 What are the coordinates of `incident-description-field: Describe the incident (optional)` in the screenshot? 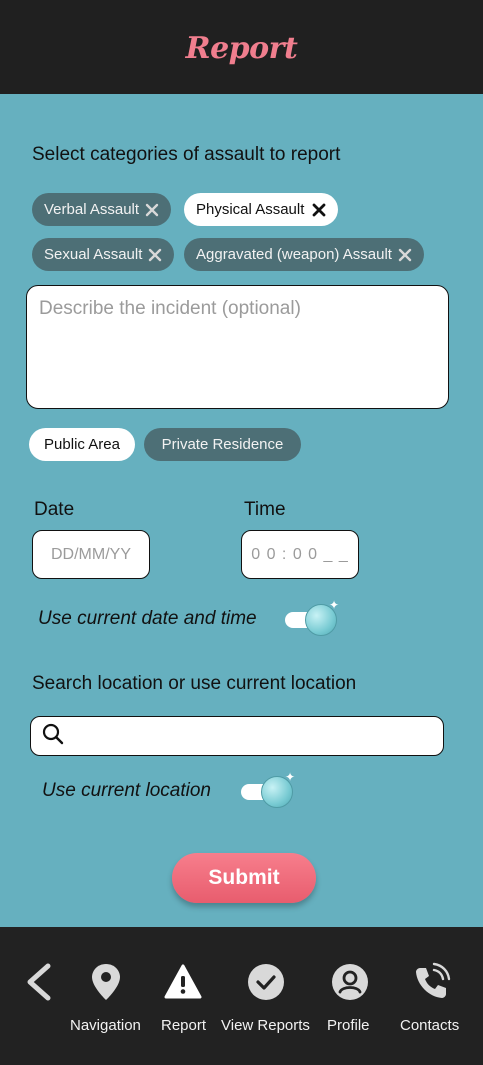 It's located at (237, 347).